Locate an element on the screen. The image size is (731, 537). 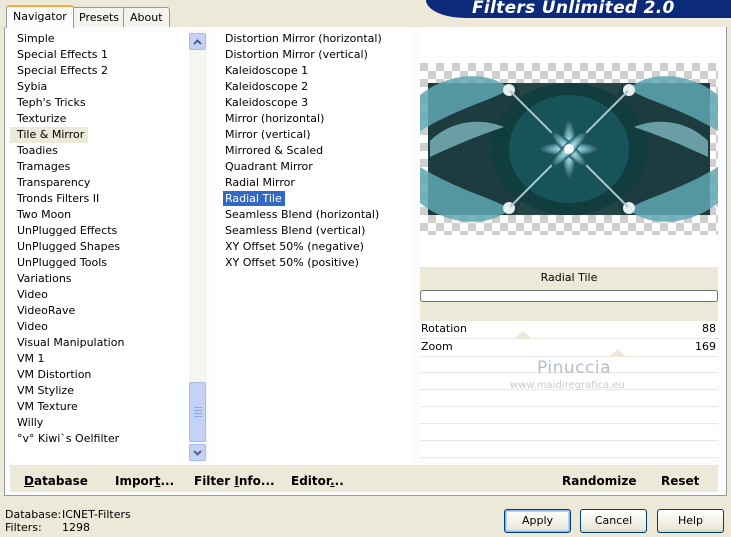
category-item: VM 1 is located at coordinates (108, 359).